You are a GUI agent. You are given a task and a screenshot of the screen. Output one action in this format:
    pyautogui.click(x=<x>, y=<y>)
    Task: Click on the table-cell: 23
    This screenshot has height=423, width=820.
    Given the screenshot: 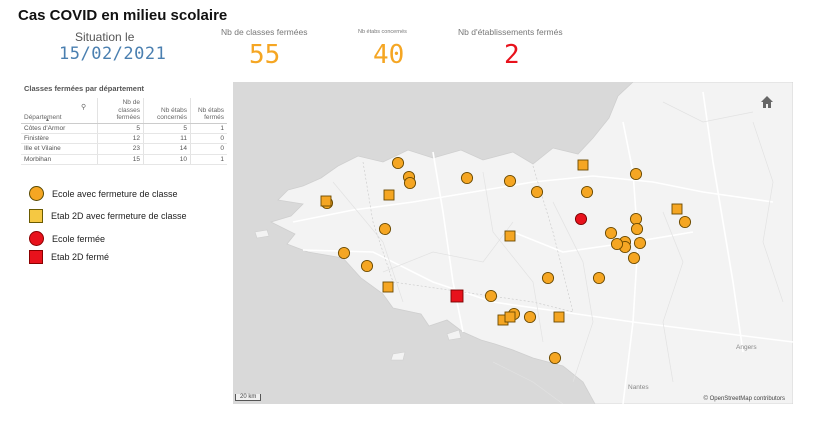 What is the action you would take?
    pyautogui.click(x=120, y=149)
    